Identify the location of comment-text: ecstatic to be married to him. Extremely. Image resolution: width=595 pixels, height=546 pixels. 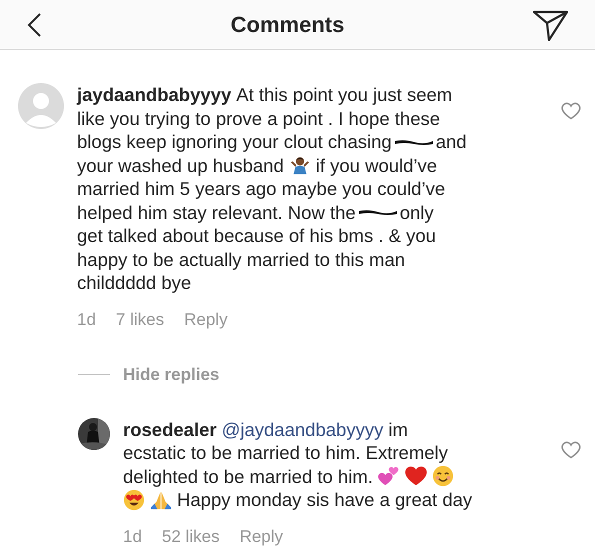
(285, 452).